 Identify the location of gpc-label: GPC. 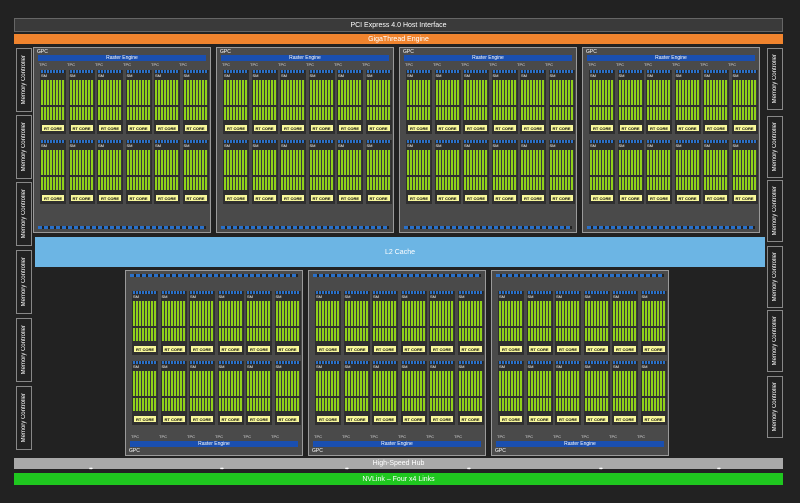
(500, 451).